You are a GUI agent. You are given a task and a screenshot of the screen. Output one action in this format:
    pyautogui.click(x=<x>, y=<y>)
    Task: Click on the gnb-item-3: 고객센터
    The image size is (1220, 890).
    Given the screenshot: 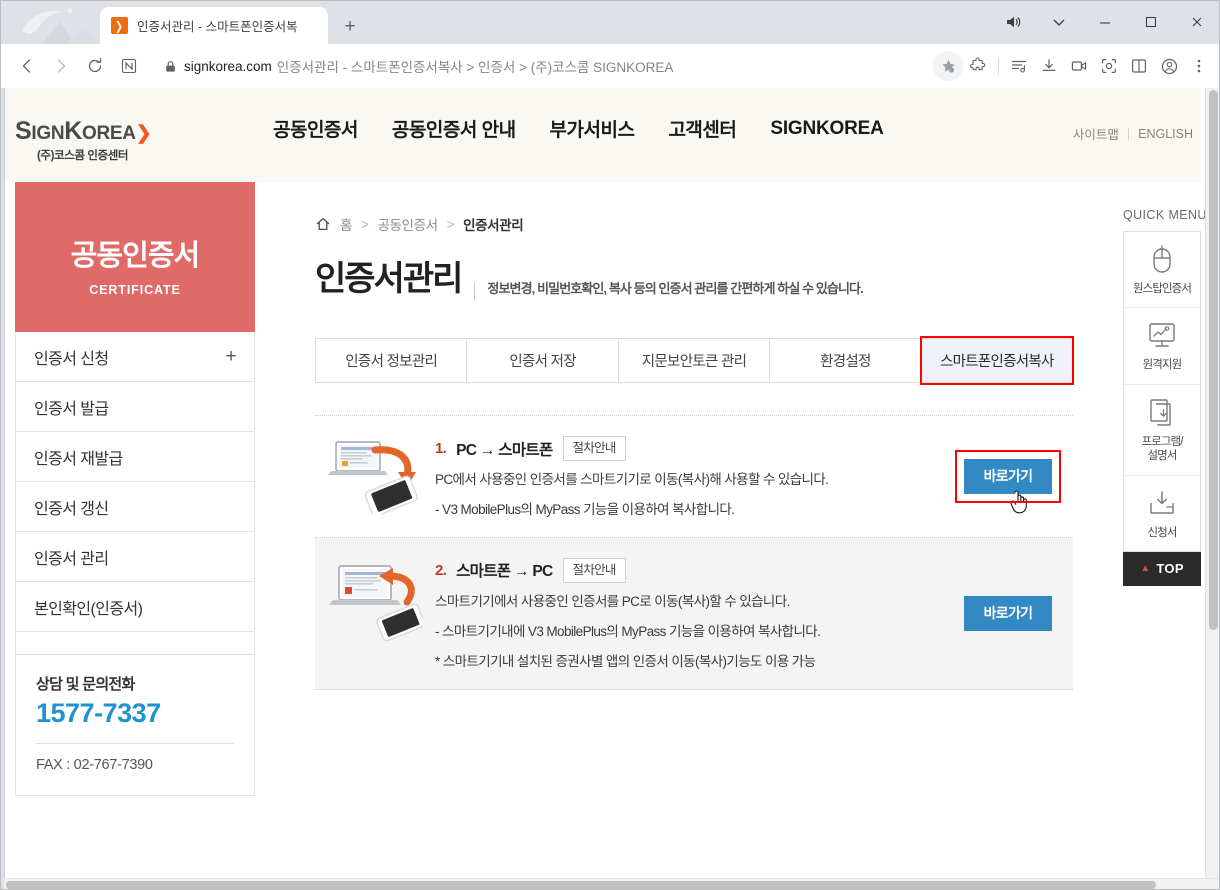 What is the action you would take?
    pyautogui.click(x=719, y=128)
    